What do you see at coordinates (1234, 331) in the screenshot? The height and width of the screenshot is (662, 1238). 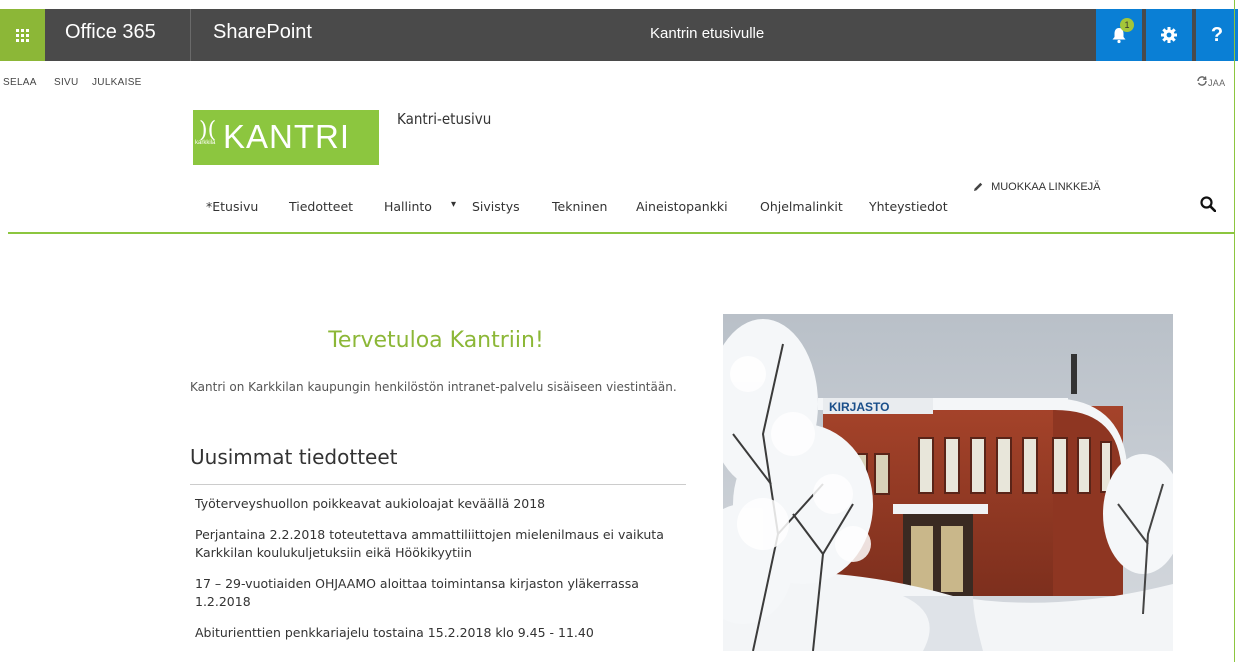 I see `page-border` at bounding box center [1234, 331].